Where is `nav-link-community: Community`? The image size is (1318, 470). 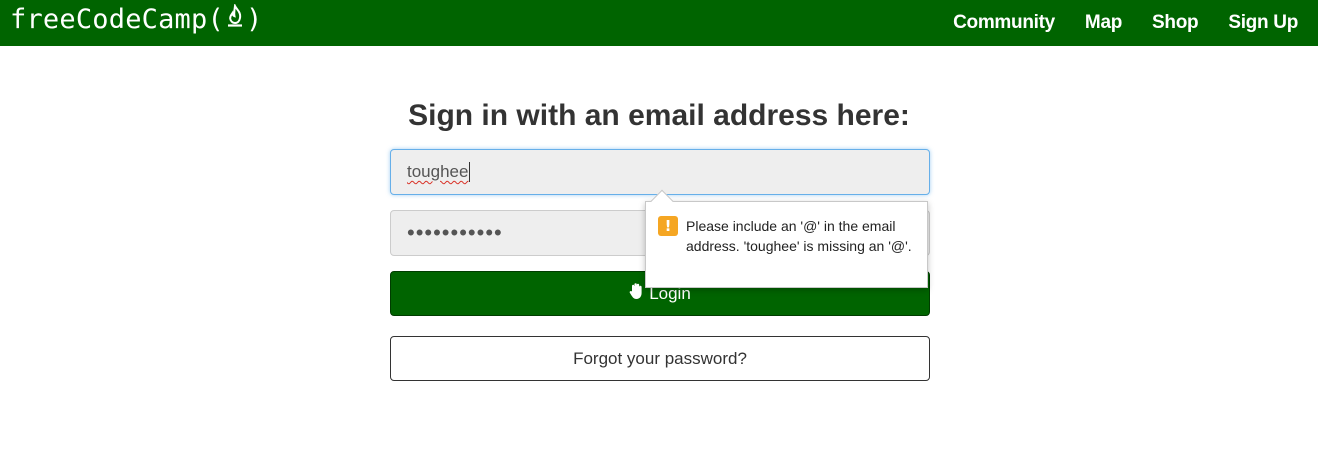
nav-link-community: Community is located at coordinates (1004, 23).